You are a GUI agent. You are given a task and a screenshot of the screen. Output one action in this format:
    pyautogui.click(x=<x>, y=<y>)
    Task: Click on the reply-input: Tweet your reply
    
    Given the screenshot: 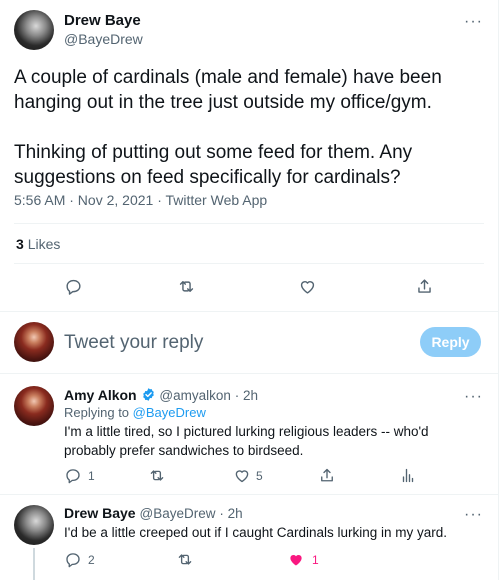 What is the action you would take?
    pyautogui.click(x=133, y=343)
    